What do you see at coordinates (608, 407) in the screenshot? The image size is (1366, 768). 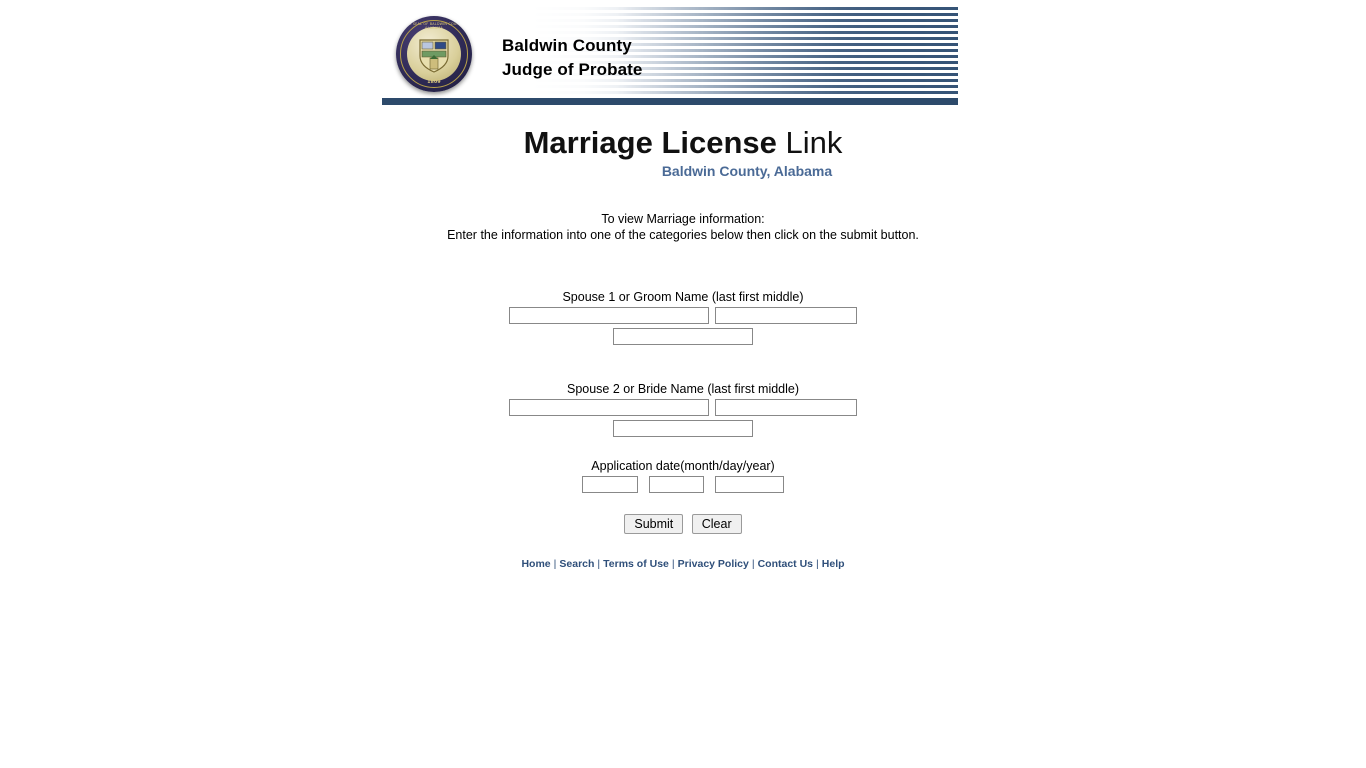 I see `spouse2-last-name-input` at bounding box center [608, 407].